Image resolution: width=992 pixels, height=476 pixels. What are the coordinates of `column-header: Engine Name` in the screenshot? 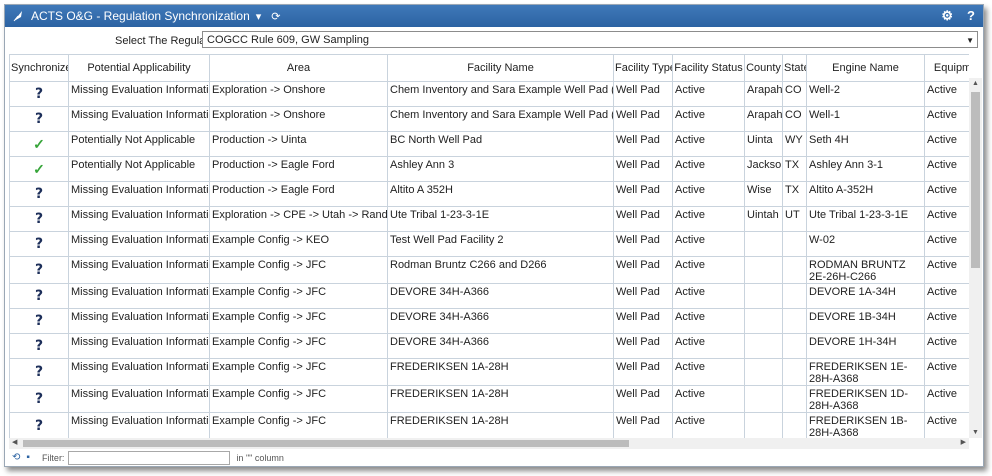 It's located at (865, 68).